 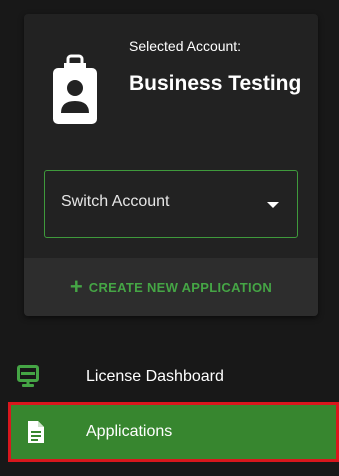 What do you see at coordinates (115, 201) in the screenshot?
I see `switch-account-label: Switch Account` at bounding box center [115, 201].